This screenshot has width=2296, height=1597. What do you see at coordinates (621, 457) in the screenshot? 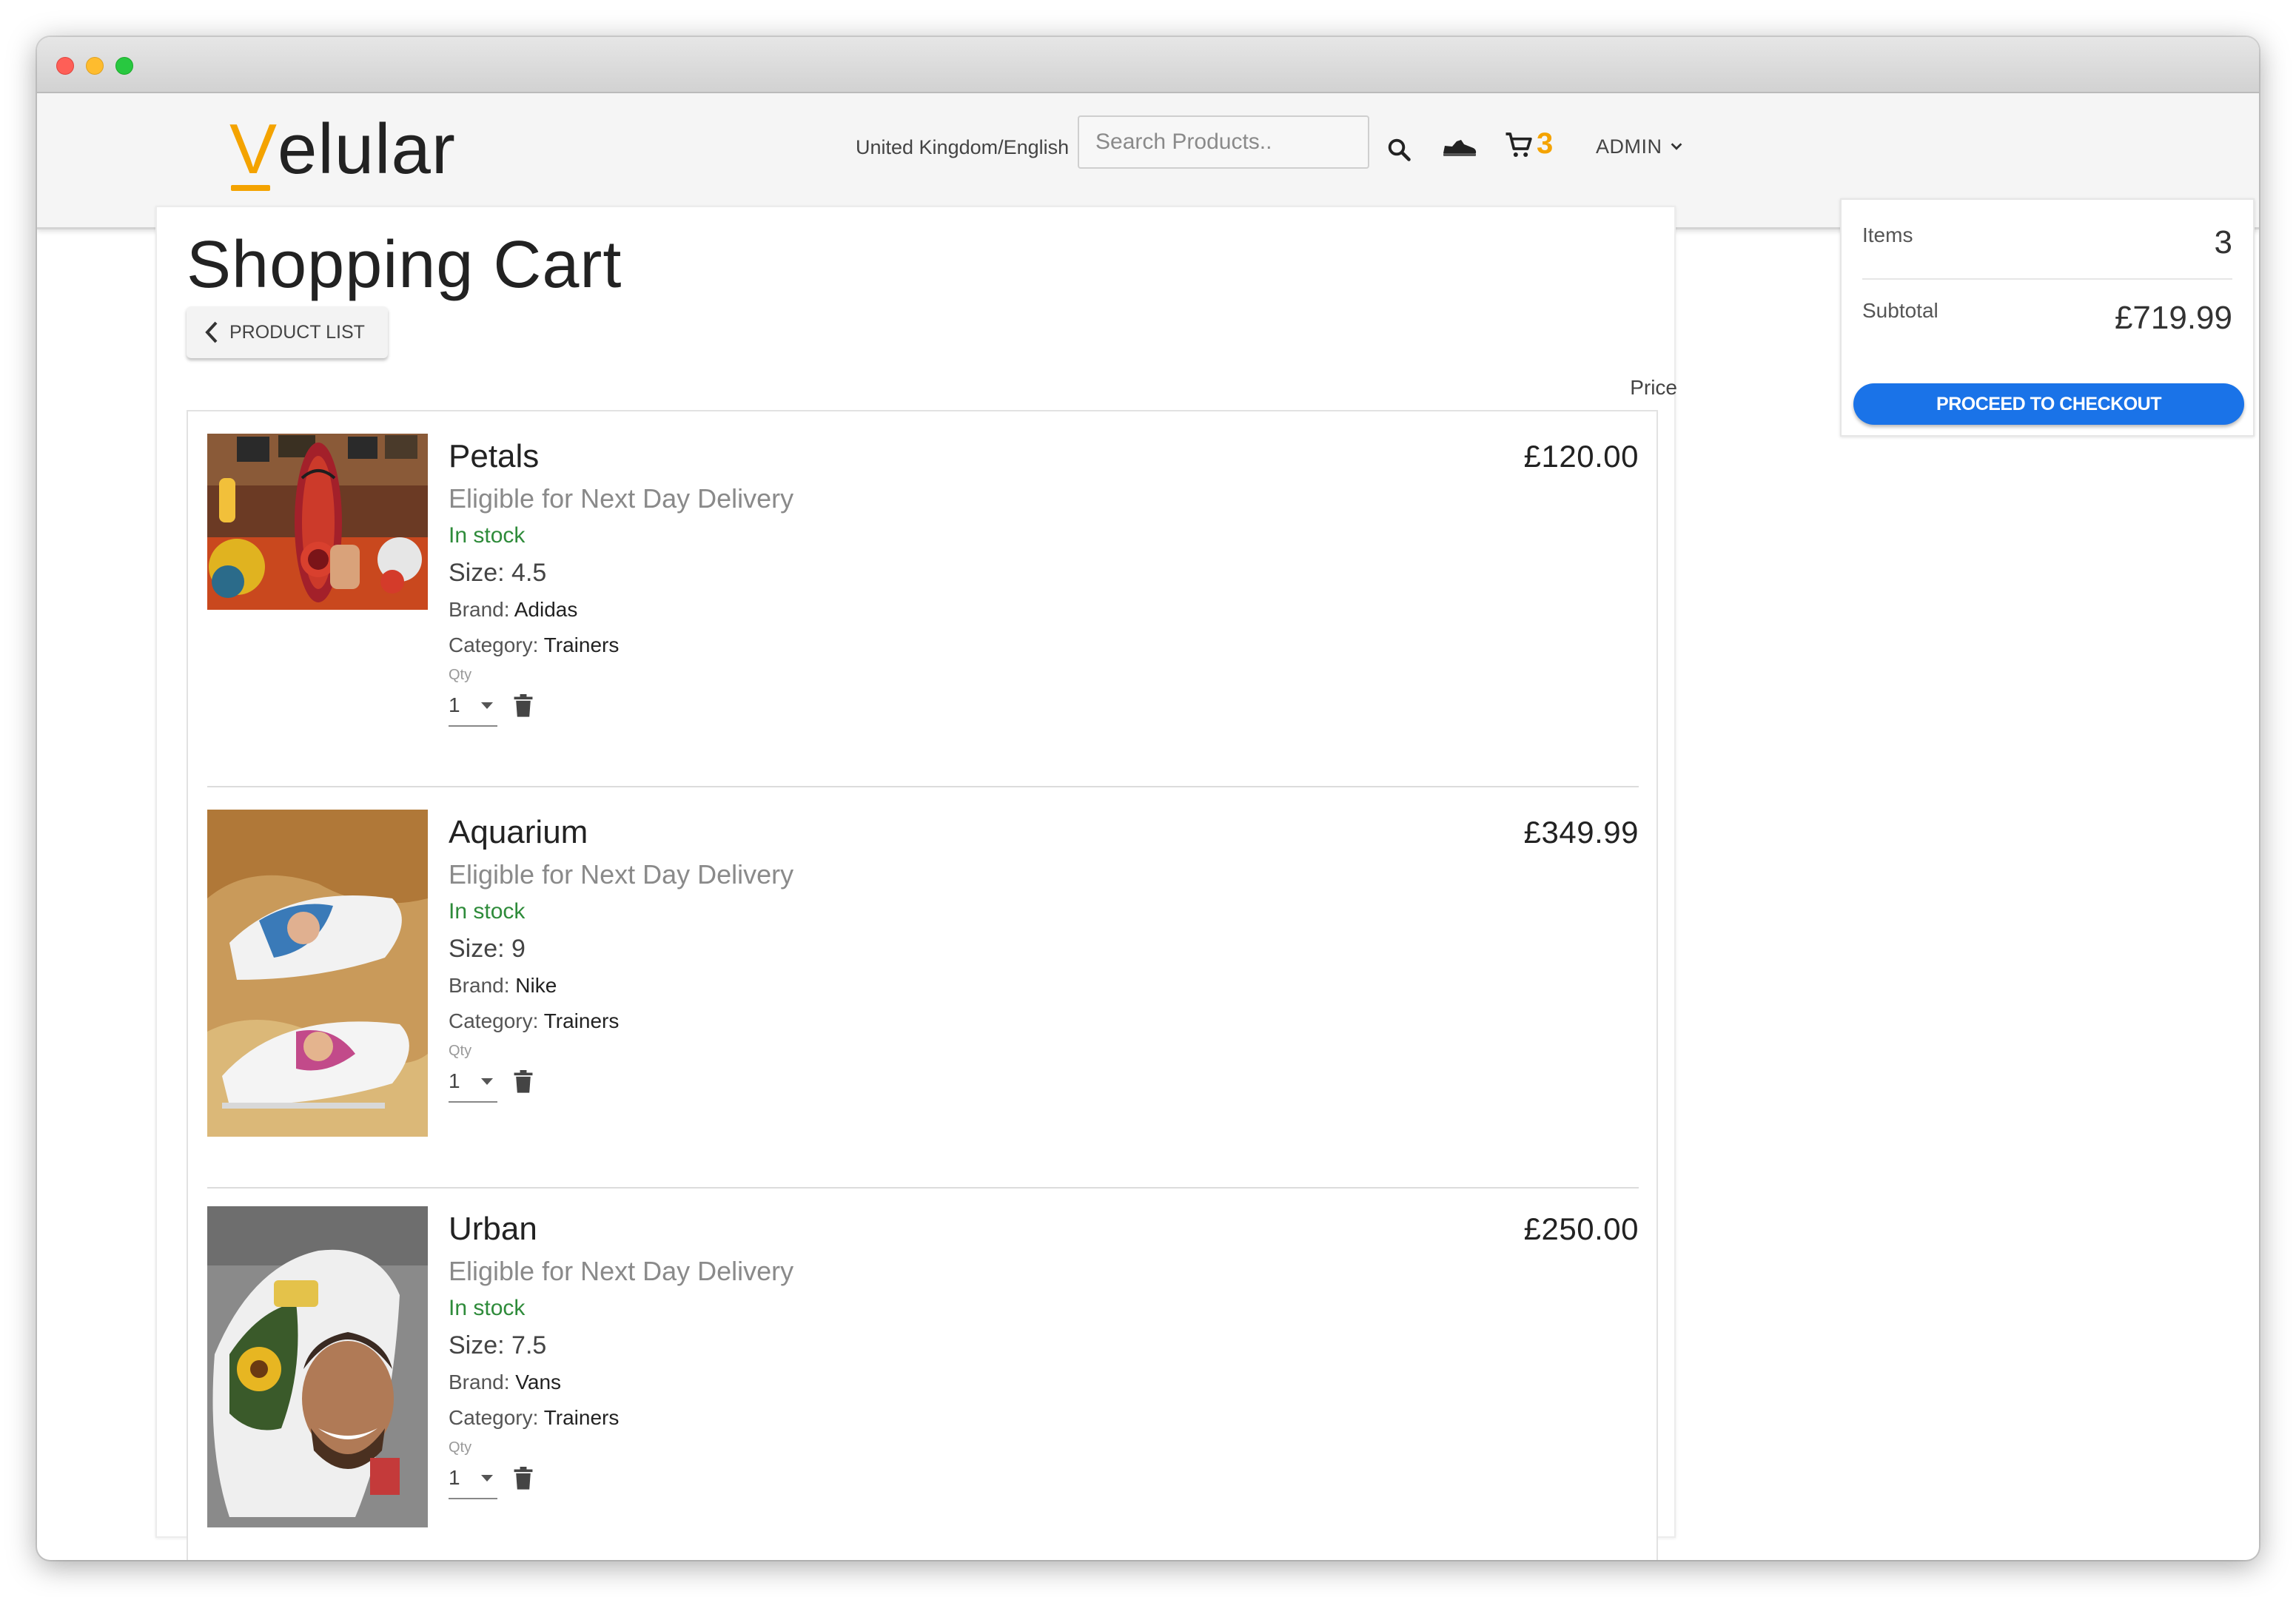
I see `product-name: Petals` at bounding box center [621, 457].